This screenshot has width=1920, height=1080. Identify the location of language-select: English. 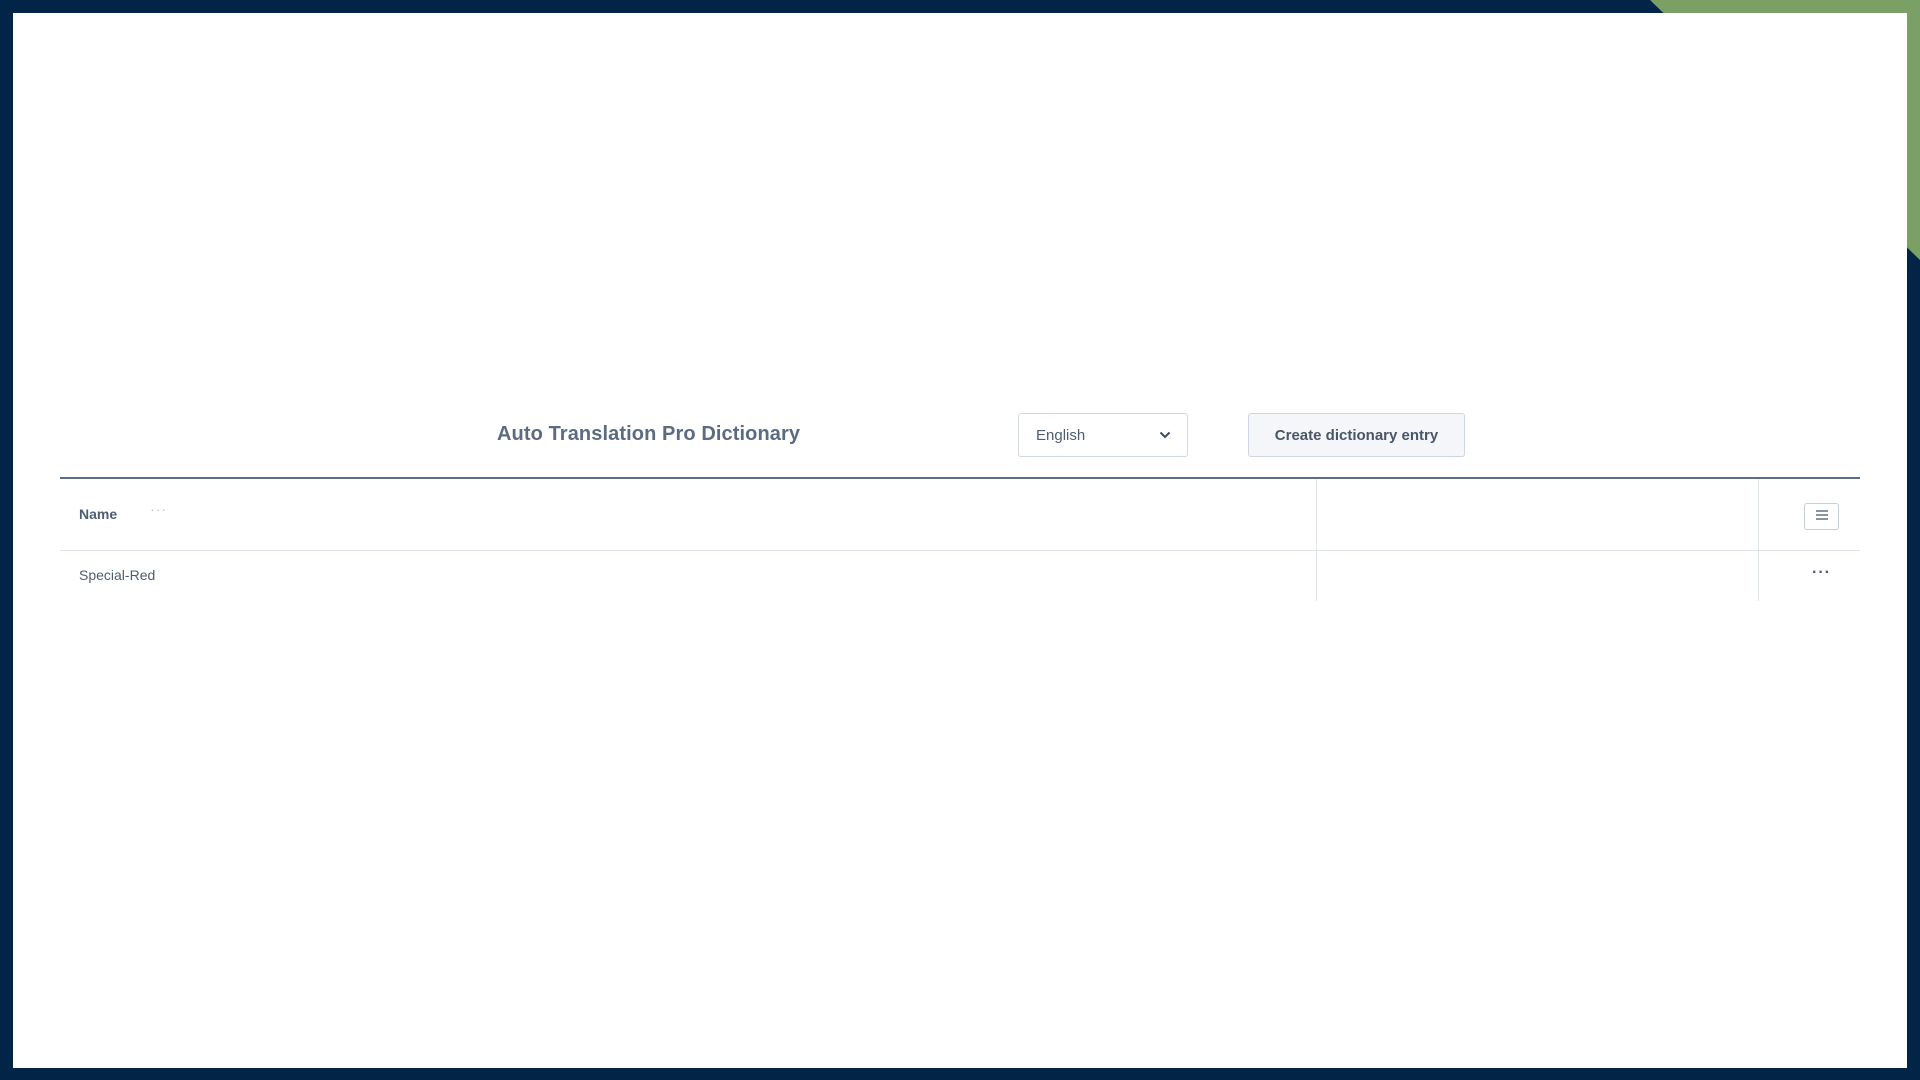
(1103, 435).